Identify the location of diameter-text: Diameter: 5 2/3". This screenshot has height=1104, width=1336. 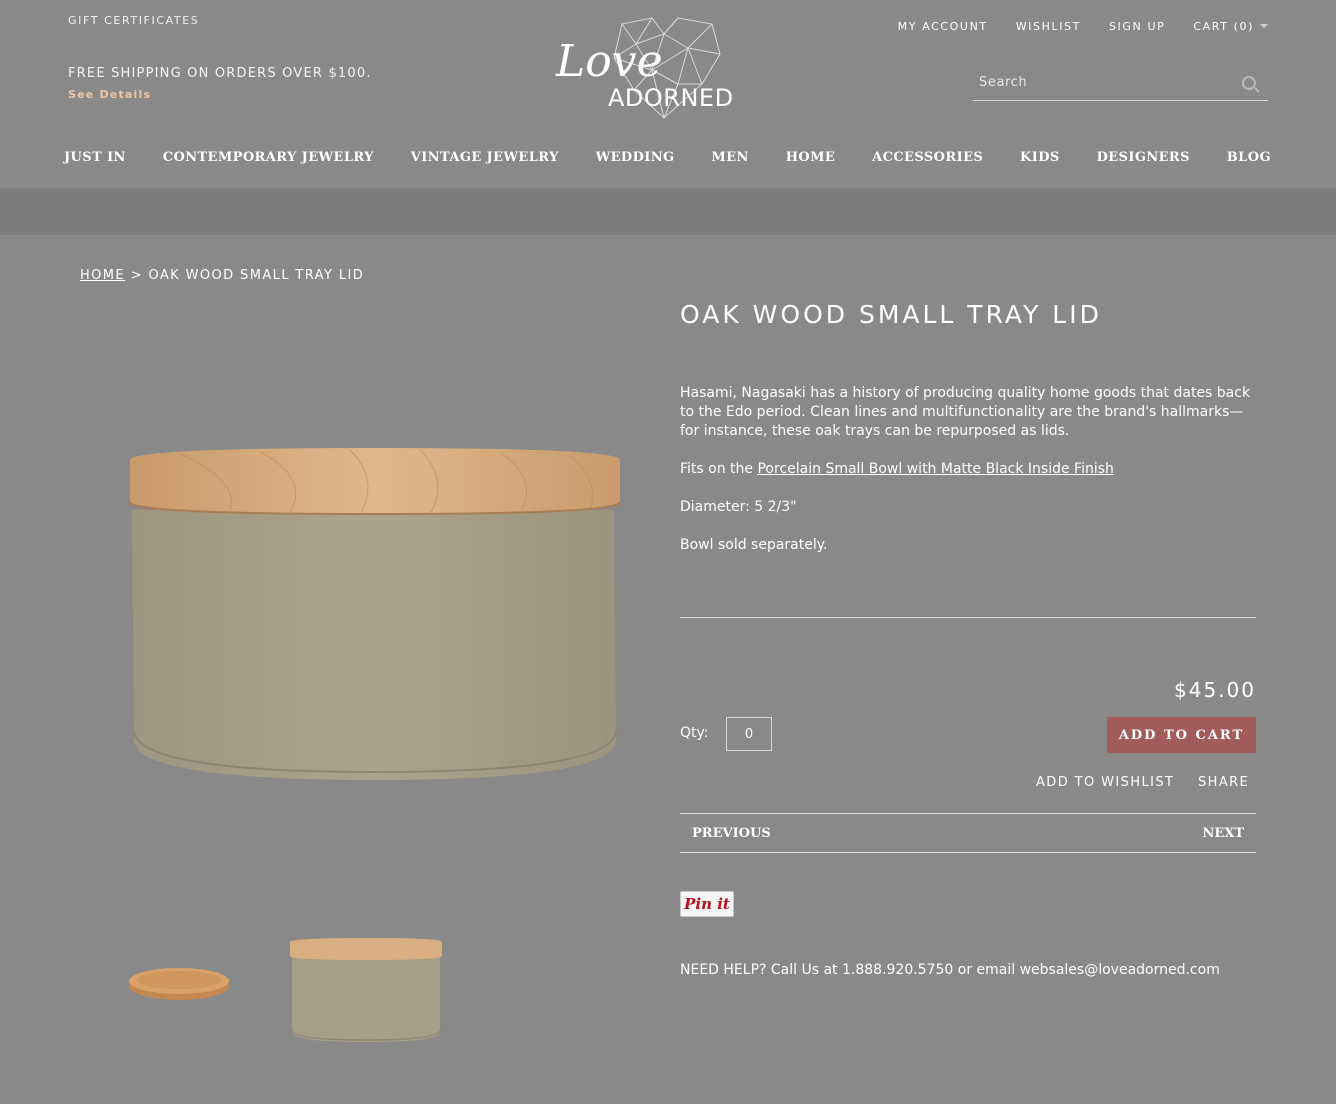
(738, 507).